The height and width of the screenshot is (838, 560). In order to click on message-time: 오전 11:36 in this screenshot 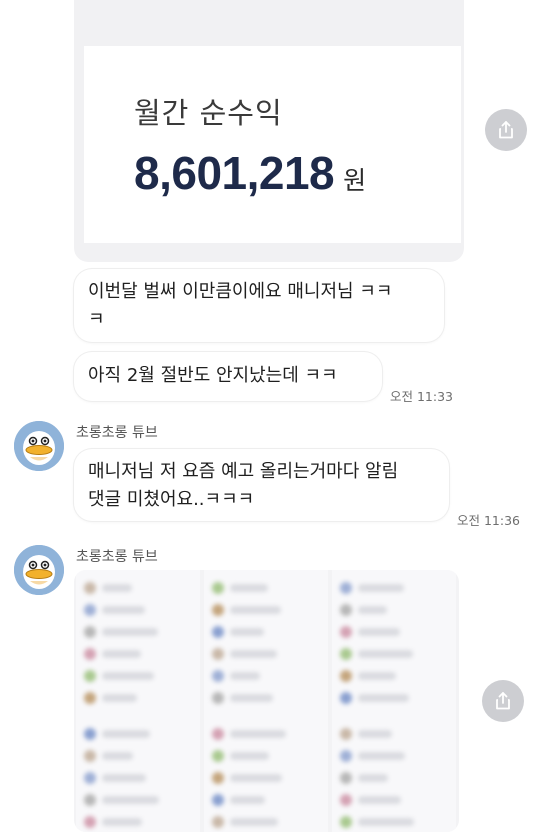, I will do `click(488, 520)`.